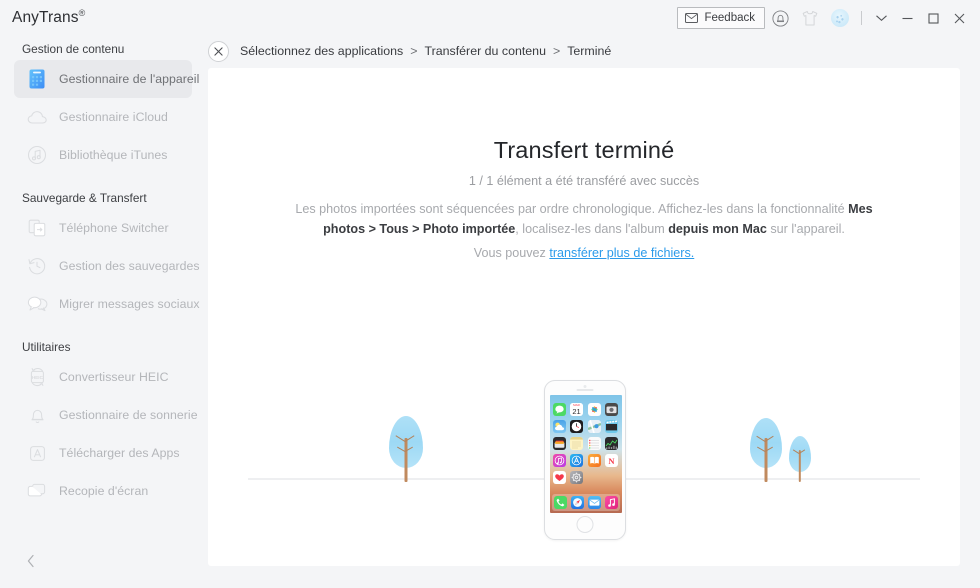 The width and height of the screenshot is (980, 588). I want to click on phone-app-grid: MAR 21 N, so click(586, 443).